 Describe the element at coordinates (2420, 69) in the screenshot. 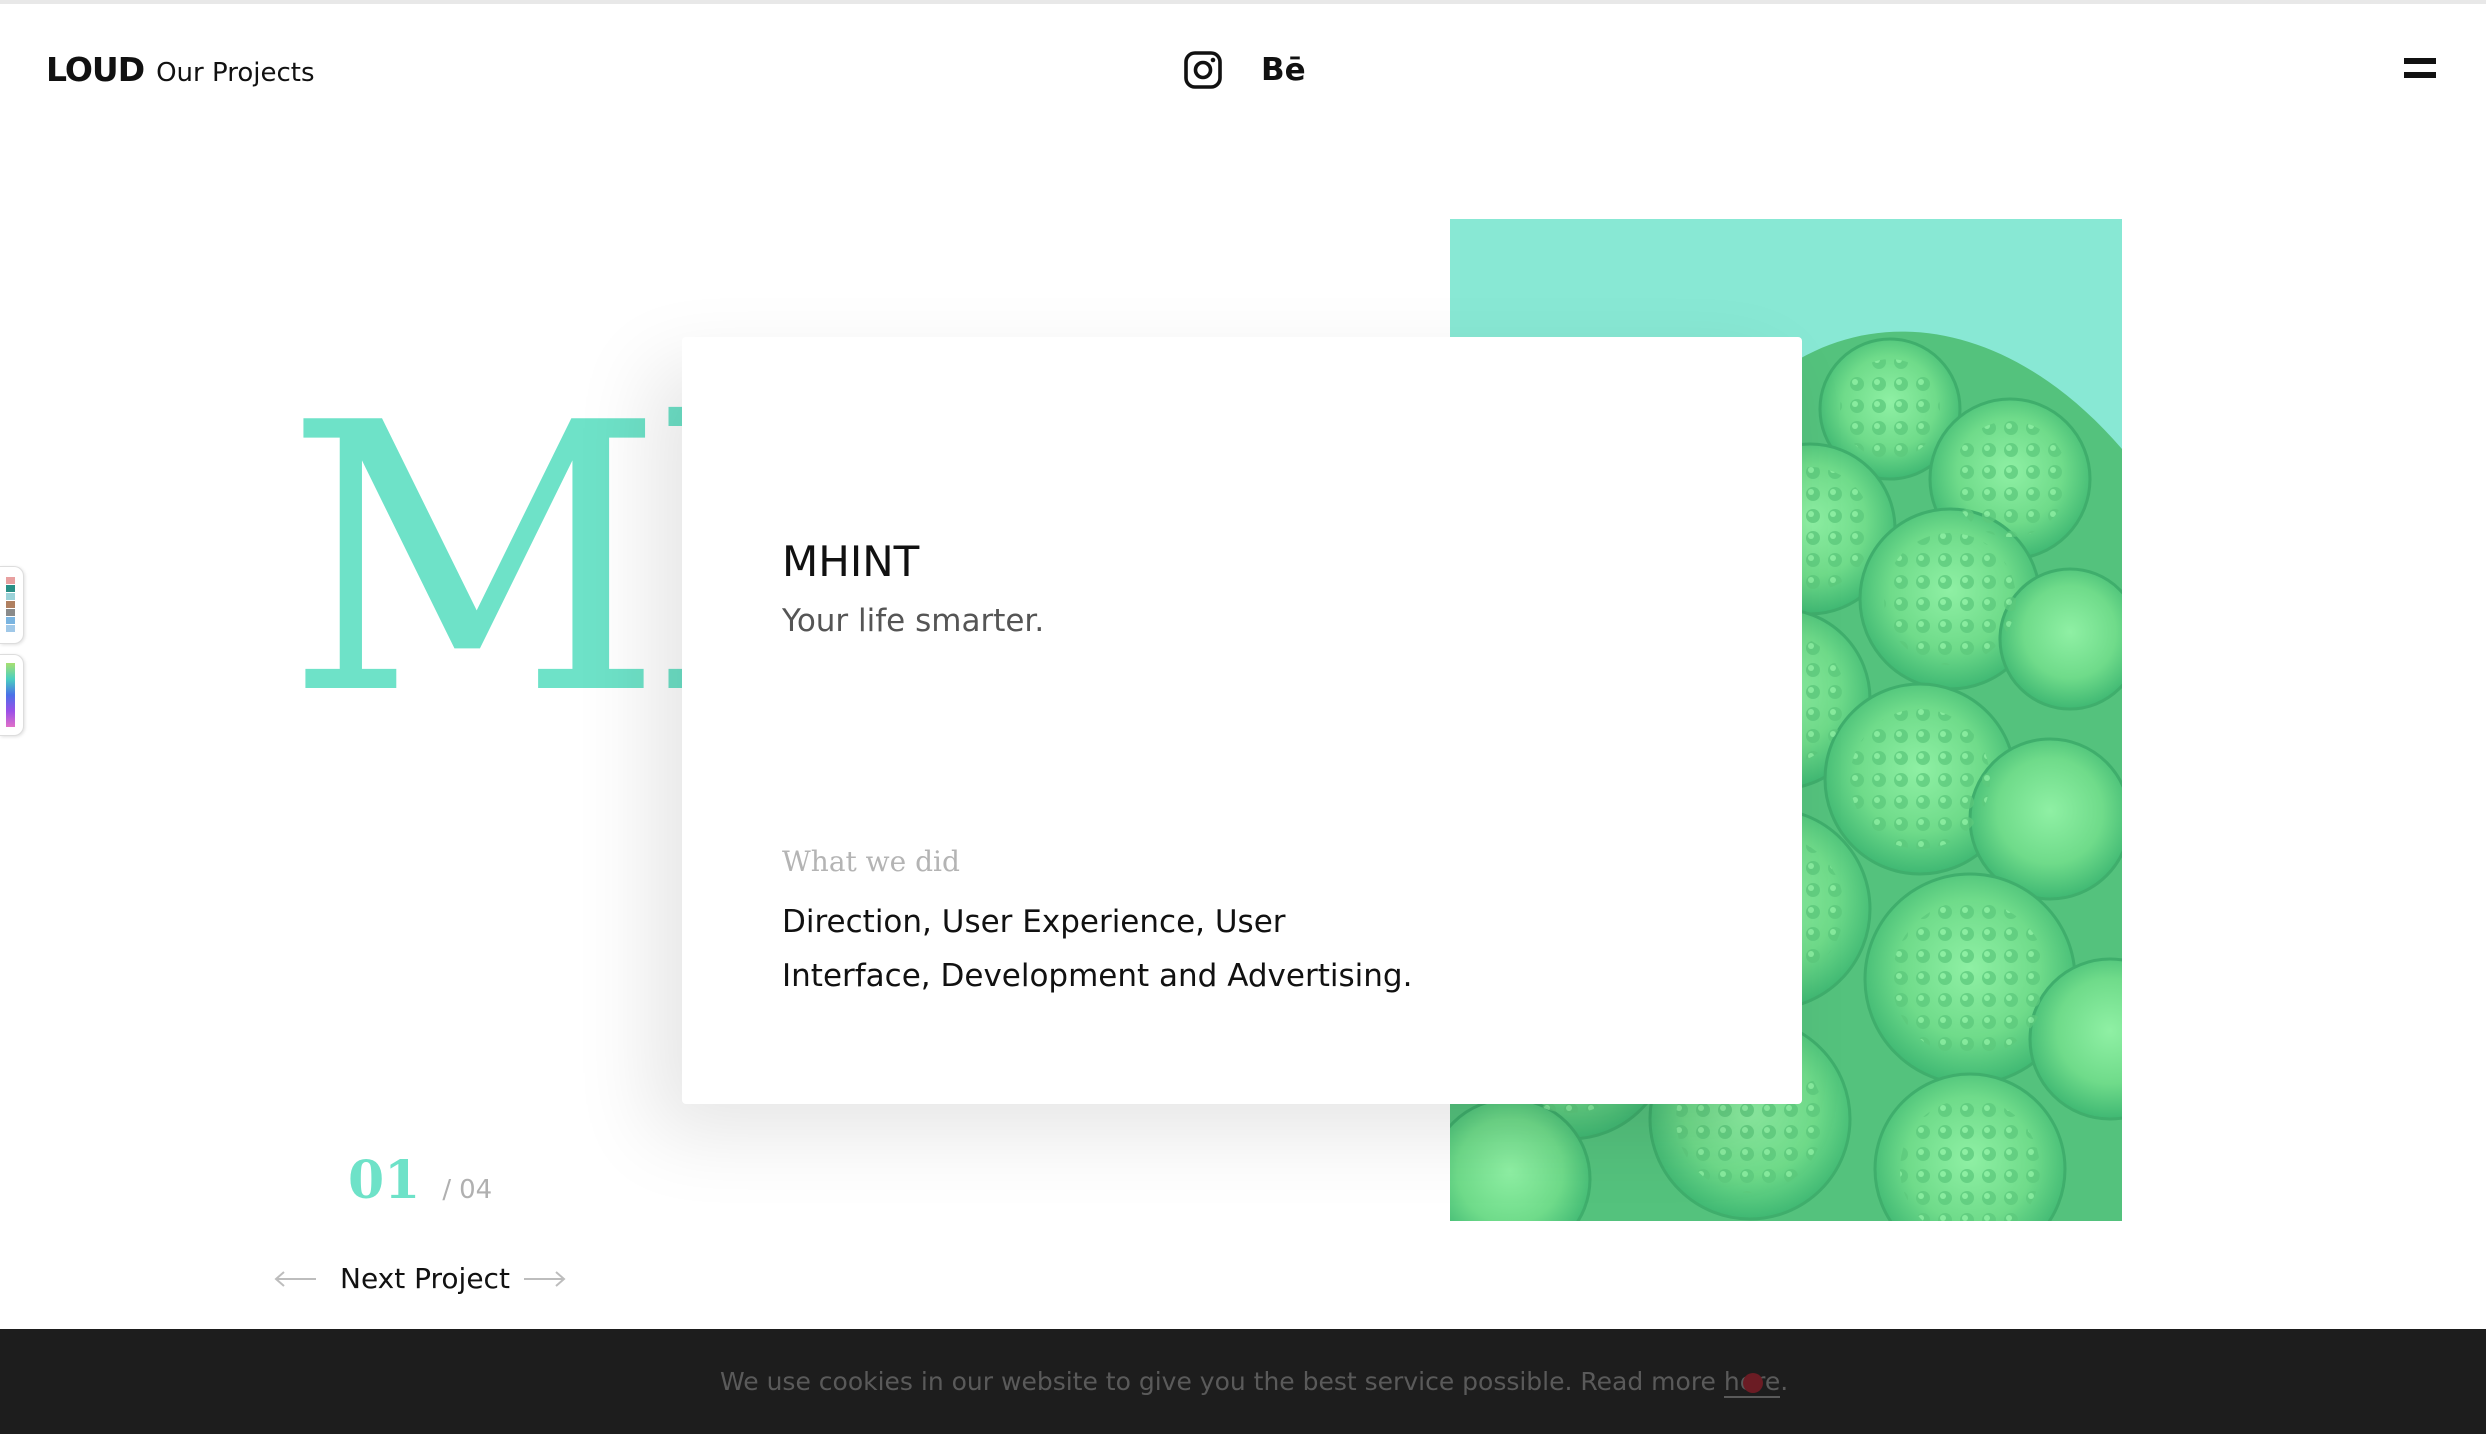

I see `hamburger-icon` at that location.